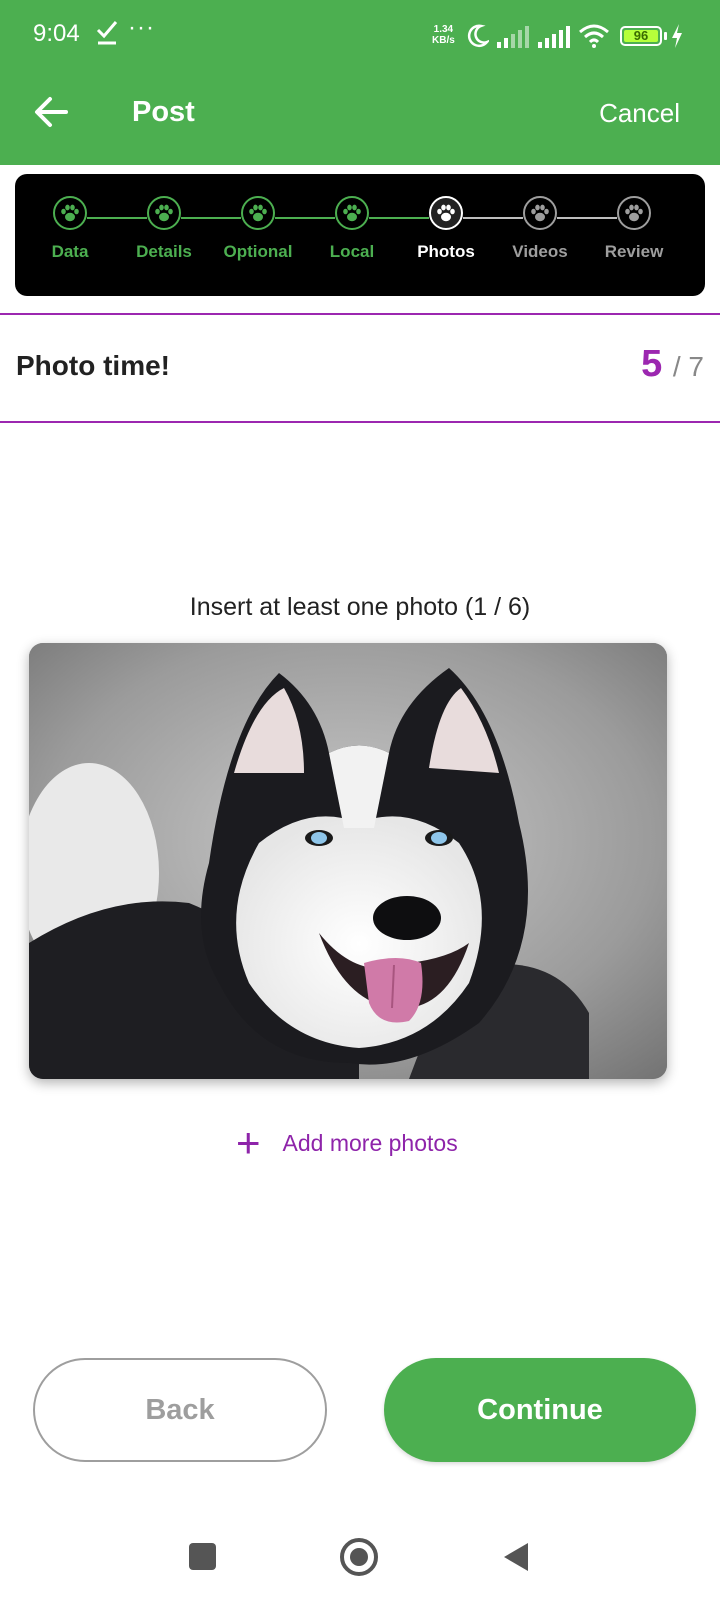 This screenshot has height=1600, width=720. Describe the element at coordinates (360, 607) in the screenshot. I see `photo-instruction: Insert at least one photo (1 / 6)` at that location.